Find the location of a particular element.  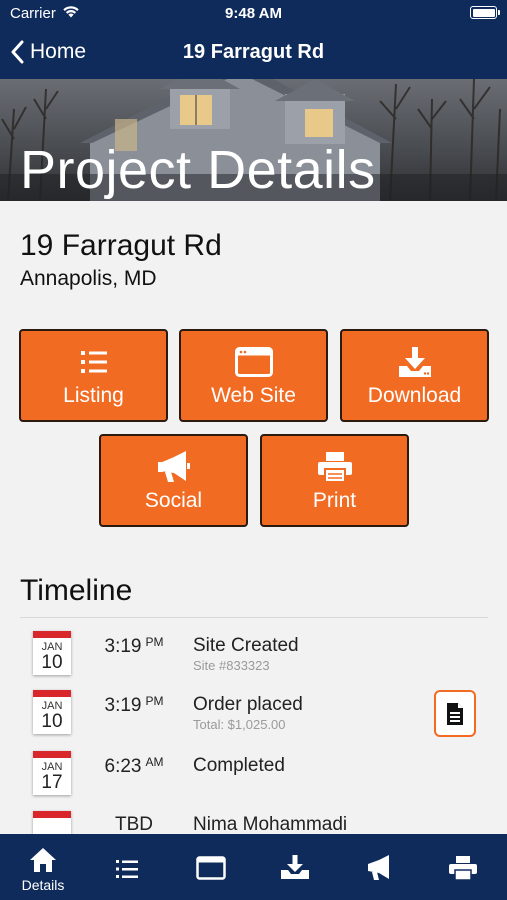

website-label: Web Site is located at coordinates (253, 395).